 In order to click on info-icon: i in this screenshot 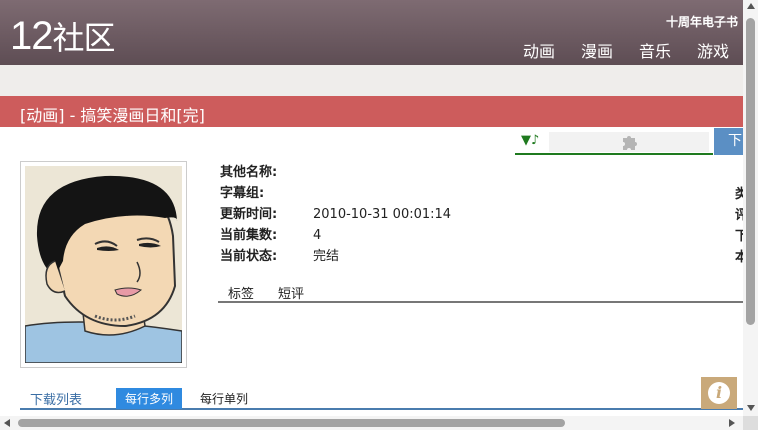, I will do `click(719, 393)`.